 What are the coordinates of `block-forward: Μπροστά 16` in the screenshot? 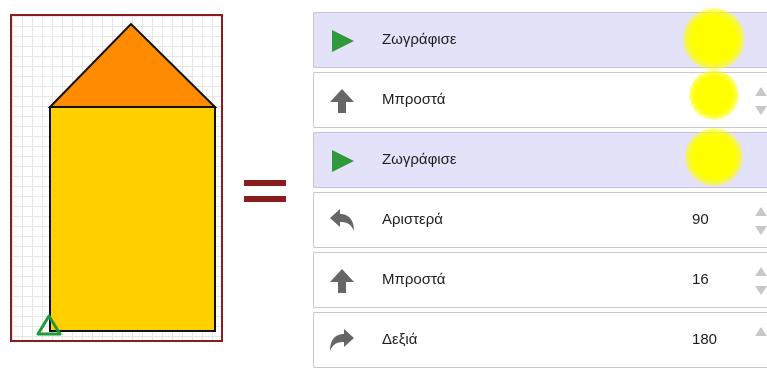 It's located at (540, 280).